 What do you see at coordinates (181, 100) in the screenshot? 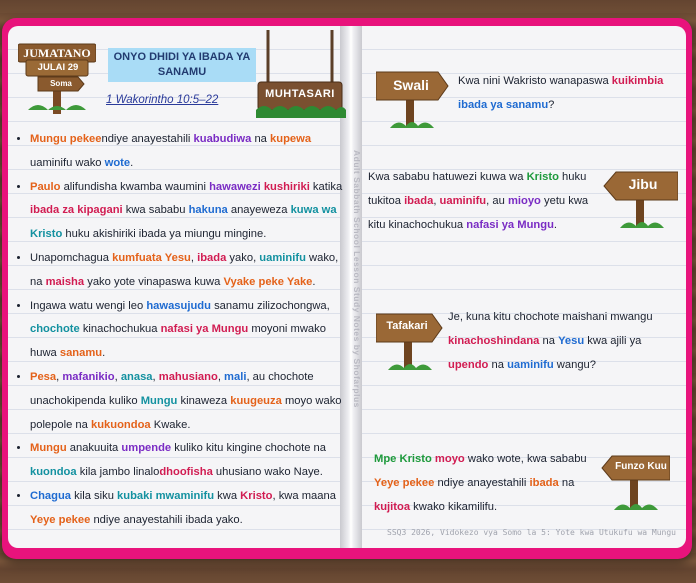
I see `scripture-reference: 1 Wakorintho 10:5–22` at bounding box center [181, 100].